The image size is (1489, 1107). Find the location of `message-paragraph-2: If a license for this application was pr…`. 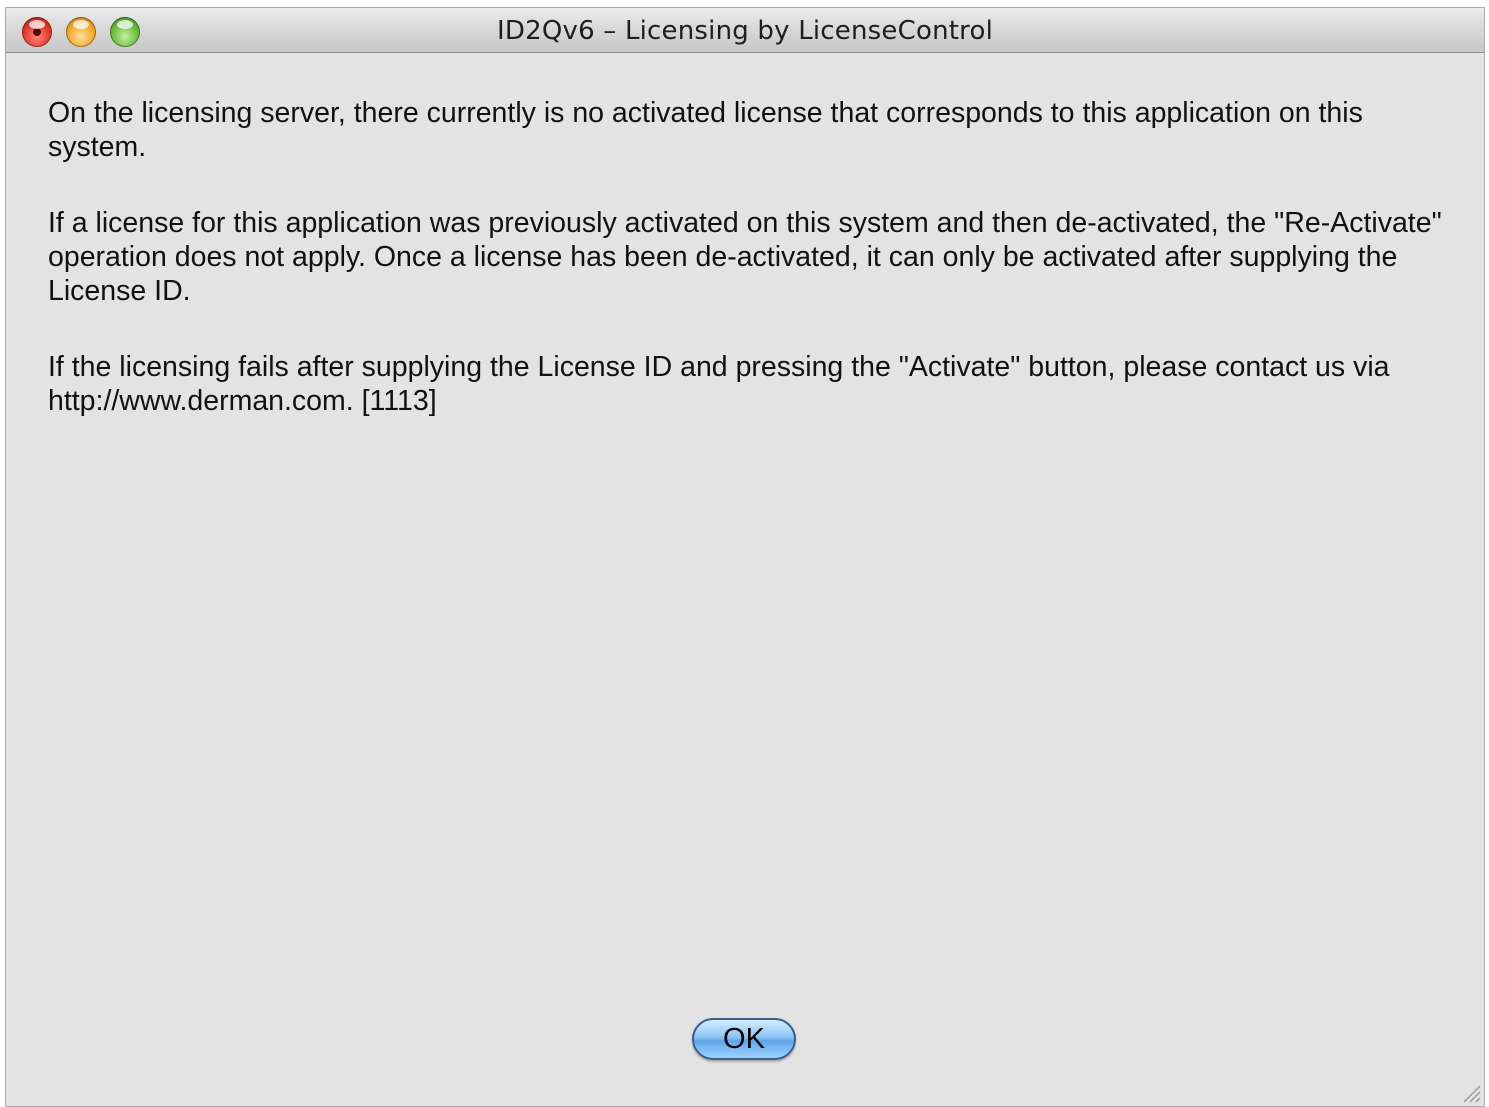

message-paragraph-2: If a license for this application was pr… is located at coordinates (745, 257).